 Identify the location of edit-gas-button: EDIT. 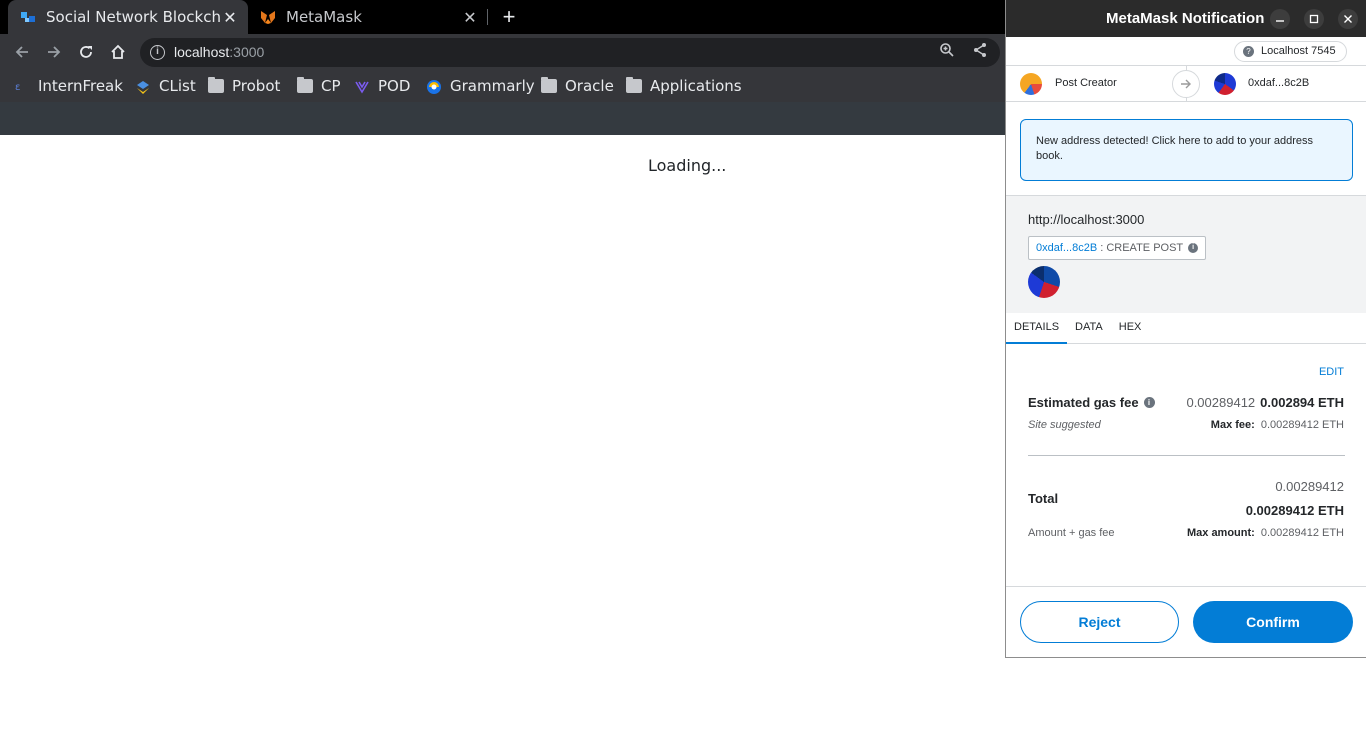
(1331, 372).